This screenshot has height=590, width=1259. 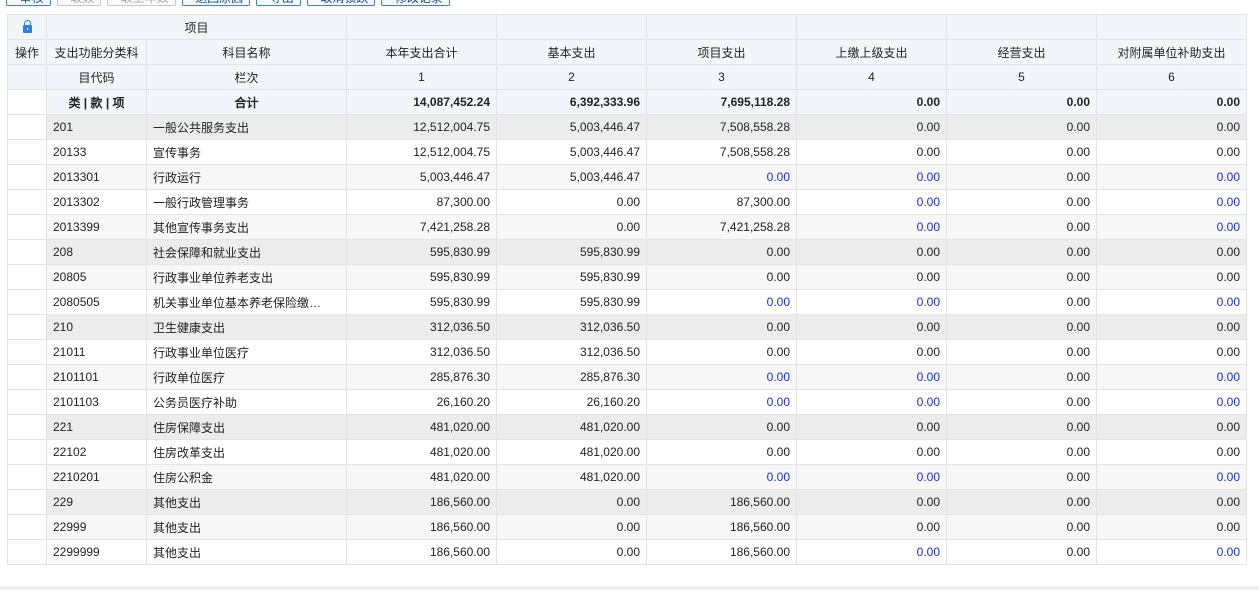 What do you see at coordinates (96, 502) in the screenshot?
I see `func-code-cell: 229` at bounding box center [96, 502].